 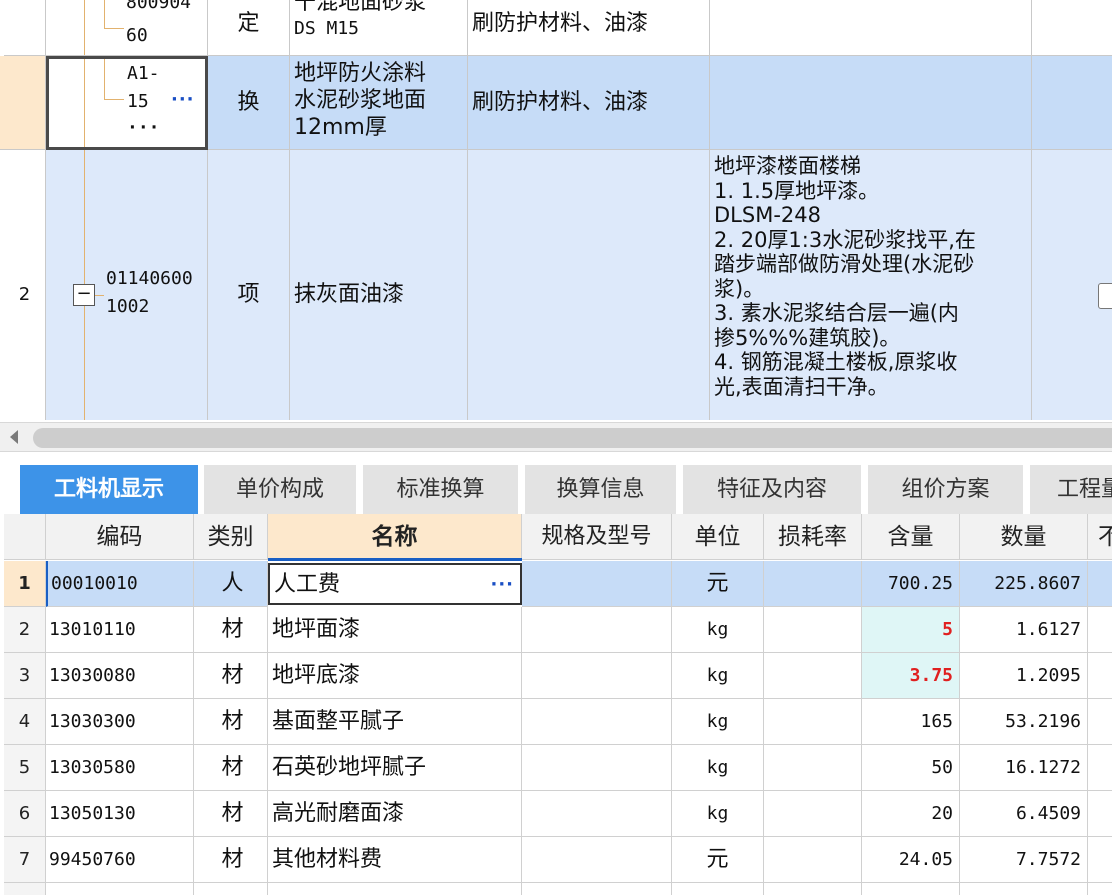 I want to click on resource-code: 13030080, so click(x=120, y=676).